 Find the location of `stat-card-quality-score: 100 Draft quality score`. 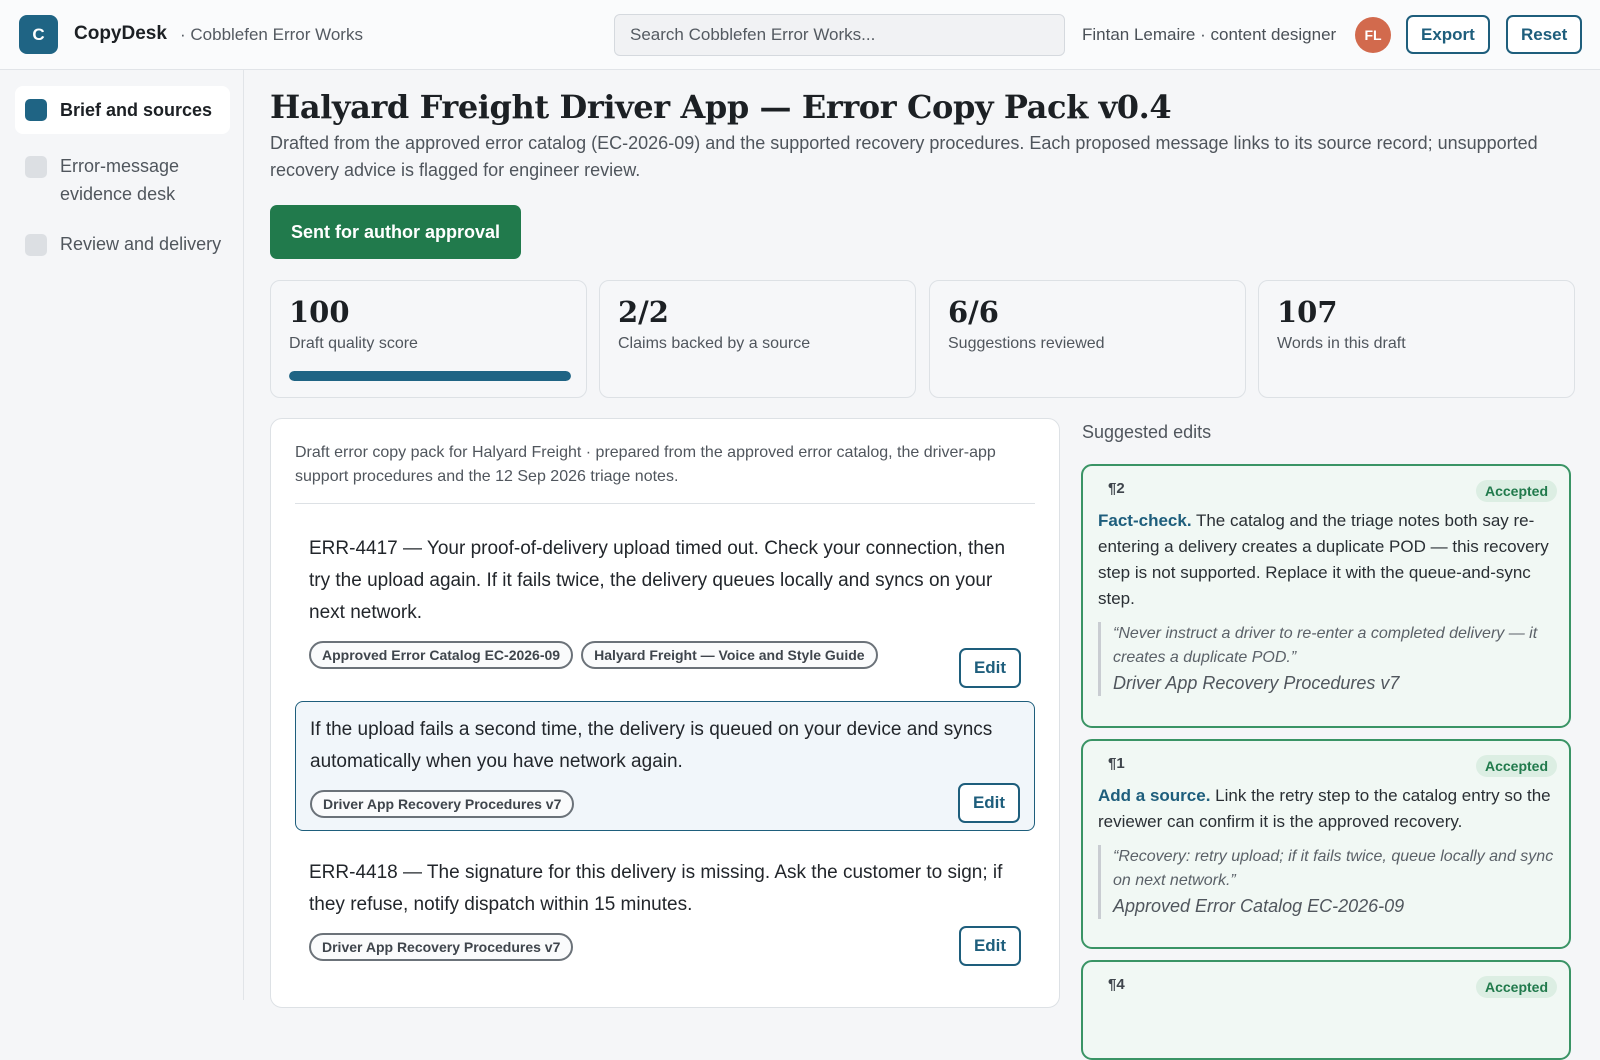

stat-card-quality-score: 100 Draft quality score is located at coordinates (428, 339).